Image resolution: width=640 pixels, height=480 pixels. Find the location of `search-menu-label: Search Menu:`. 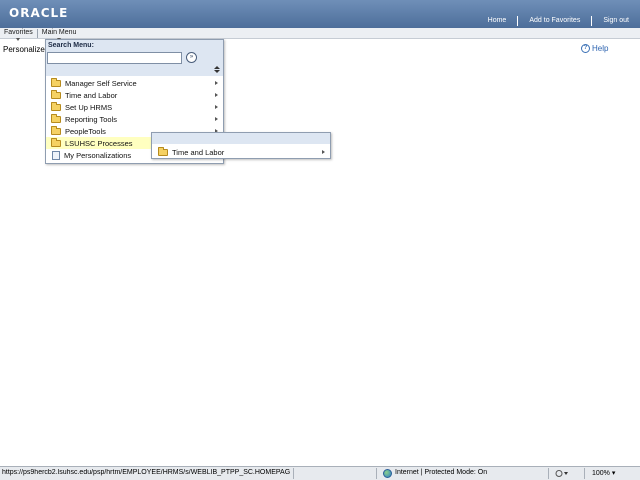

search-menu-label: Search Menu: is located at coordinates (71, 45).